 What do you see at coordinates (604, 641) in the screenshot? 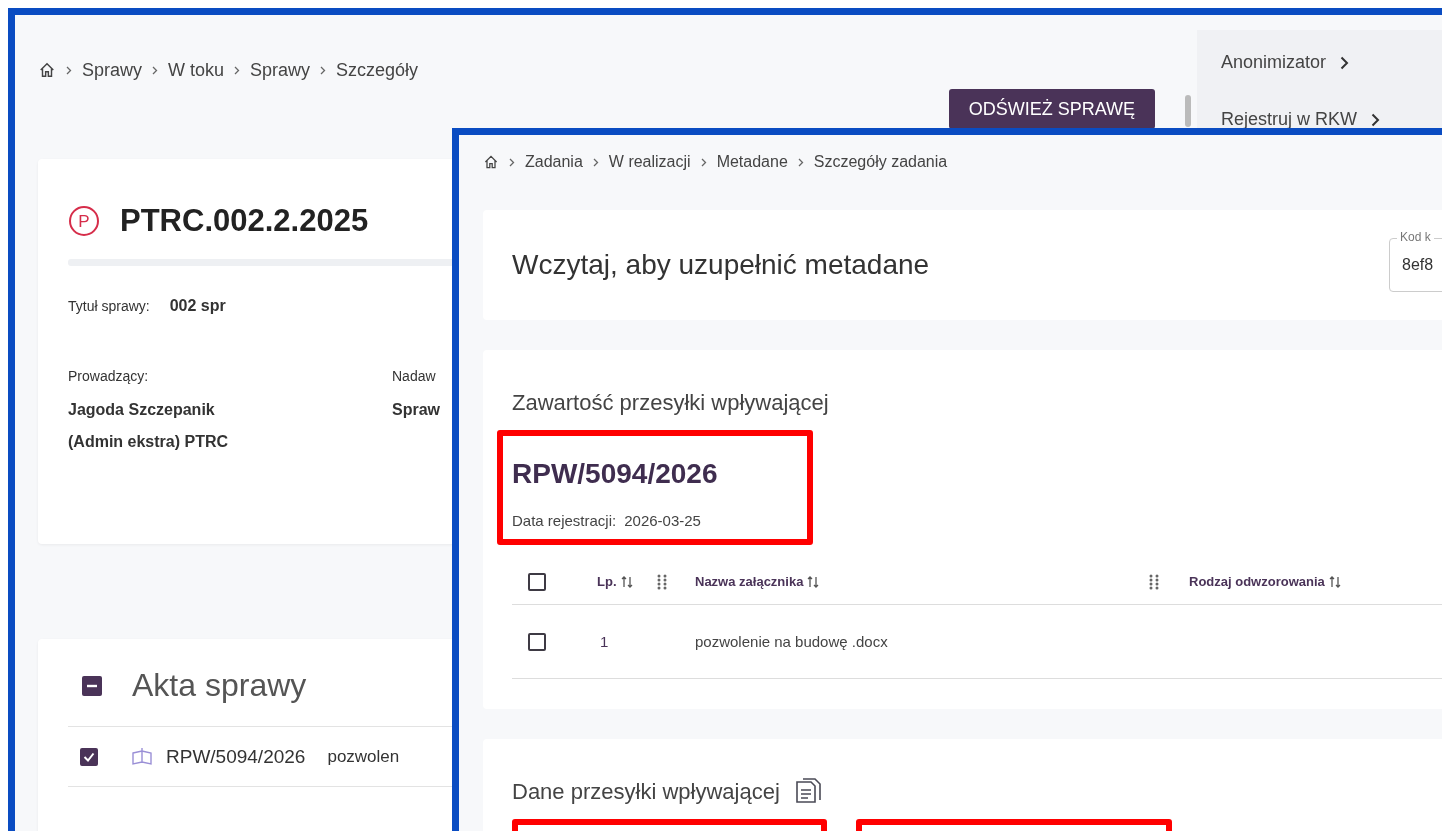
I see `table-cell: 1` at bounding box center [604, 641].